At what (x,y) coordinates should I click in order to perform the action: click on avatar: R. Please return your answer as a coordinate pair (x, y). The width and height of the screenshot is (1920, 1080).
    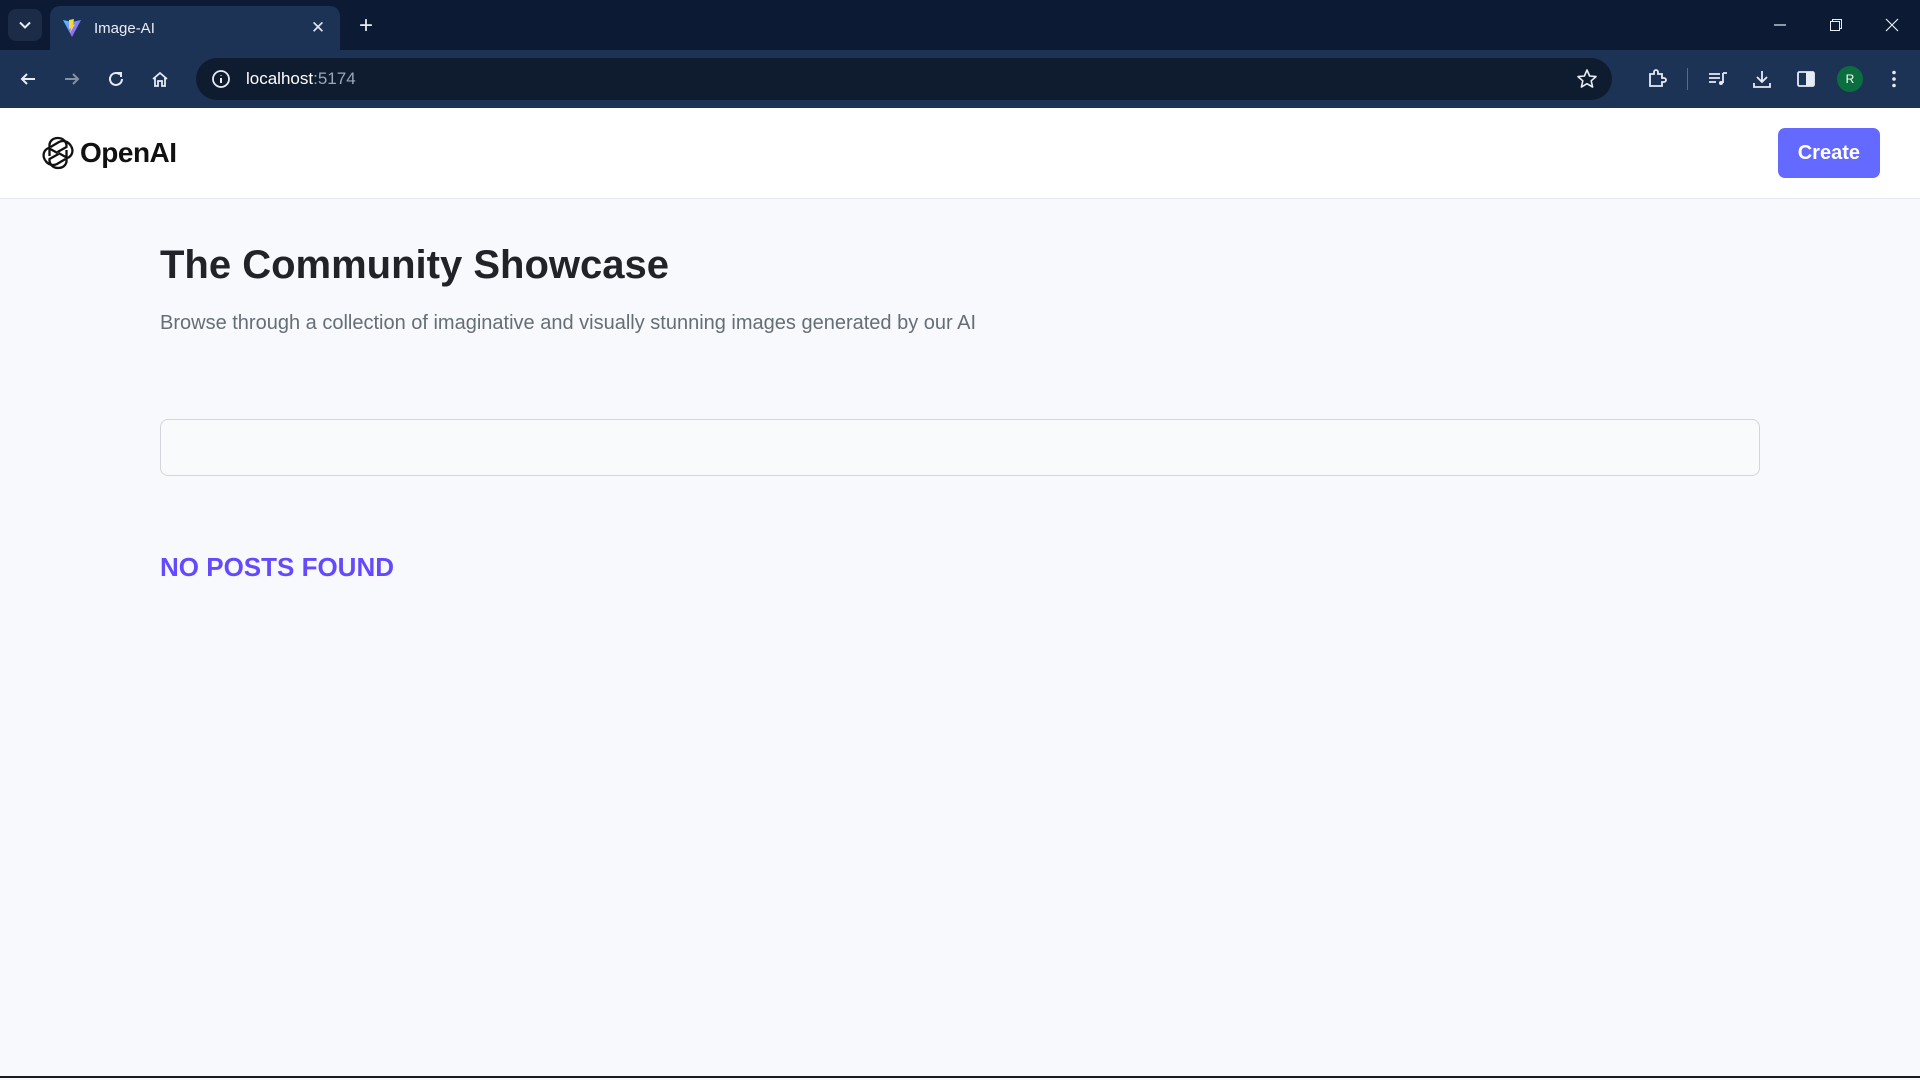
    Looking at the image, I should click on (1850, 79).